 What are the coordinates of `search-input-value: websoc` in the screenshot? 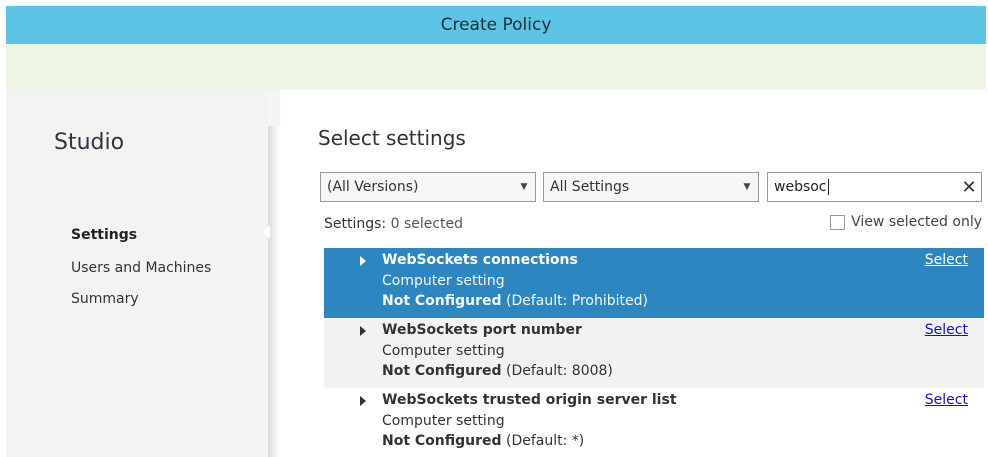 It's located at (801, 187).